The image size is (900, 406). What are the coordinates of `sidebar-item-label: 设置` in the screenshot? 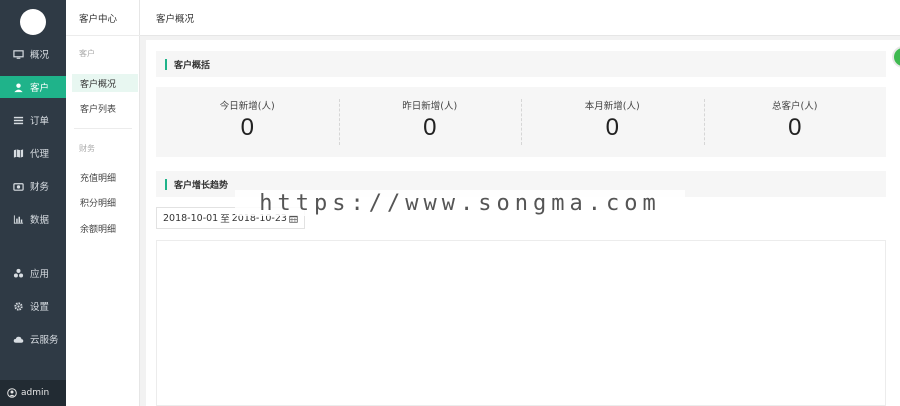 It's located at (40, 307).